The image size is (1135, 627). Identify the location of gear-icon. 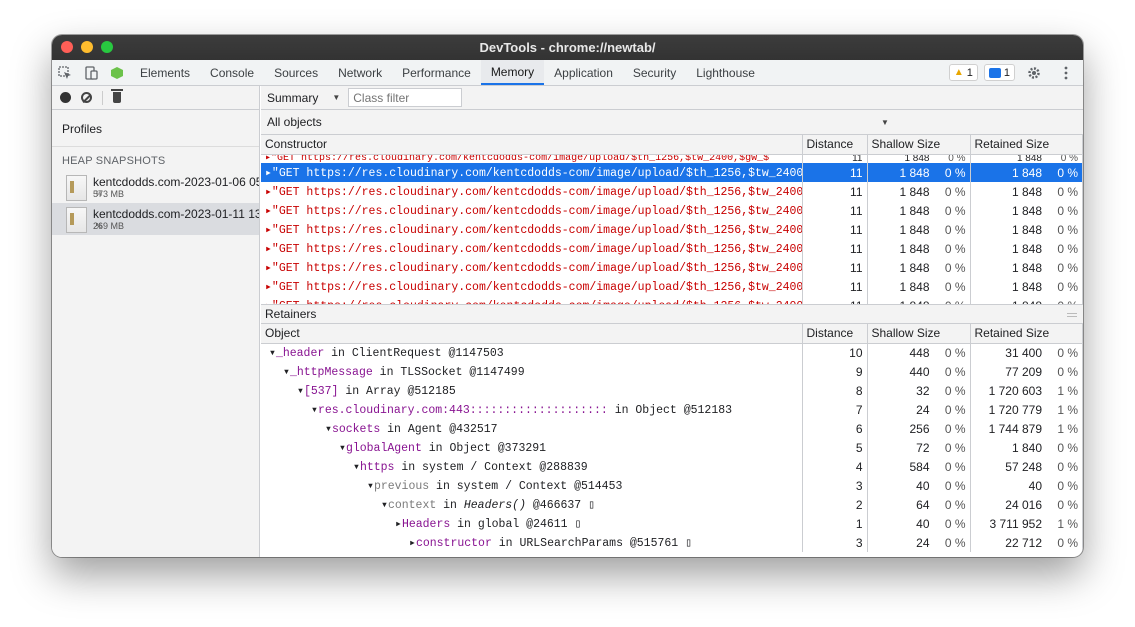
(1034, 73).